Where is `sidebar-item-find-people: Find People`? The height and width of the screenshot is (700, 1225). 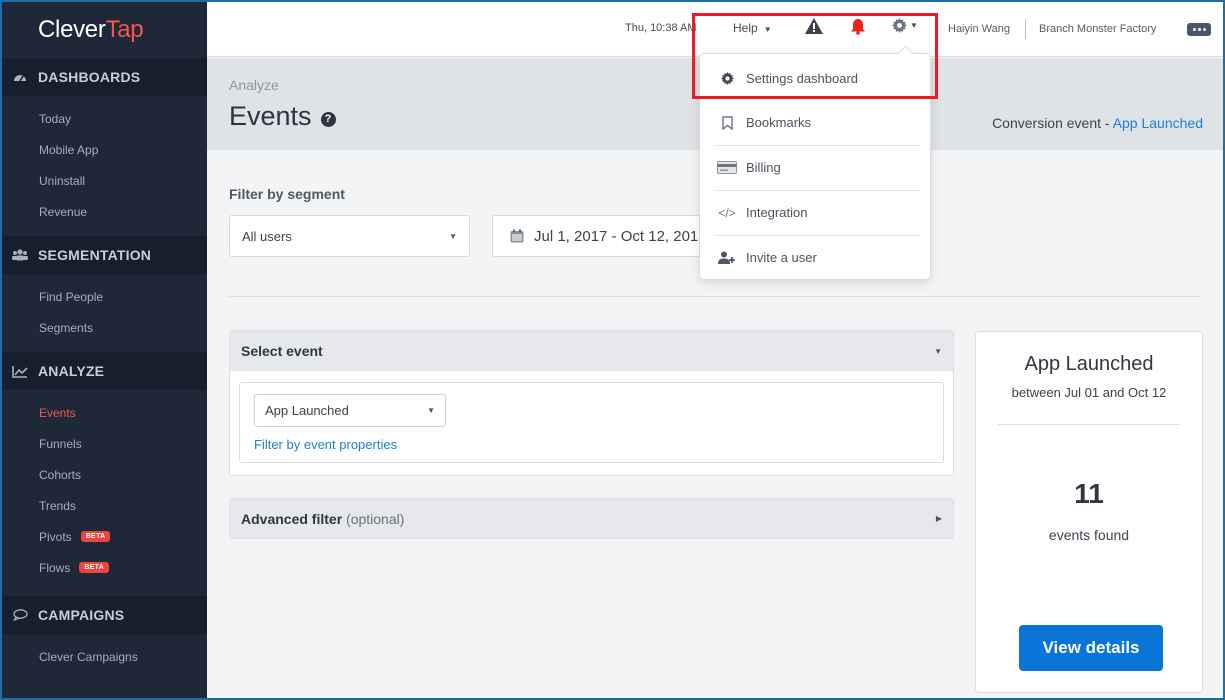 sidebar-item-find-people: Find People is located at coordinates (104, 296).